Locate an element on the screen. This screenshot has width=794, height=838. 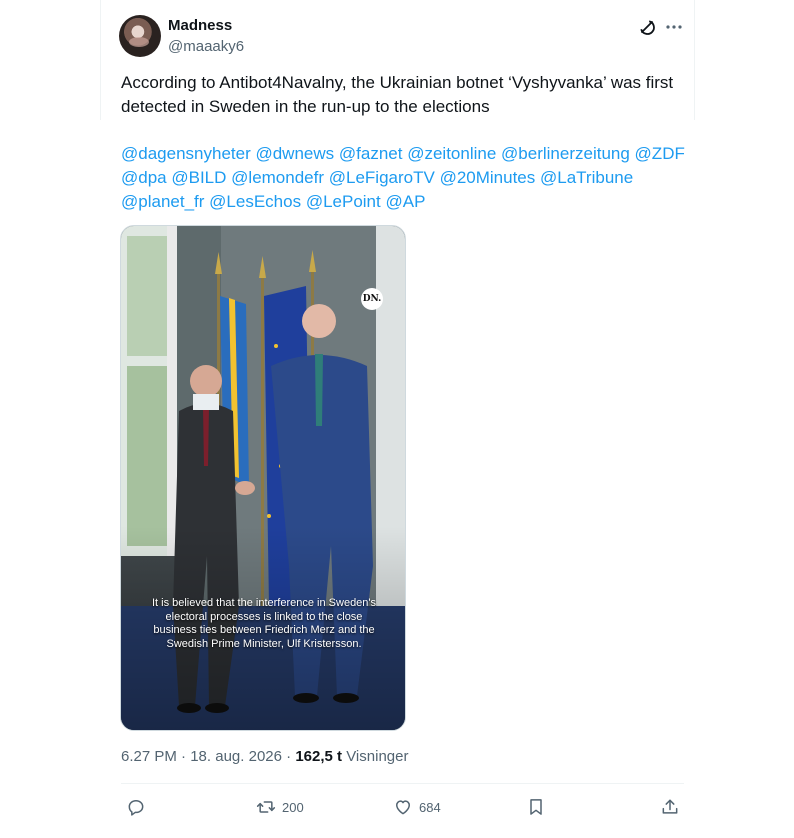
column-border-left is located at coordinates (100, 60).